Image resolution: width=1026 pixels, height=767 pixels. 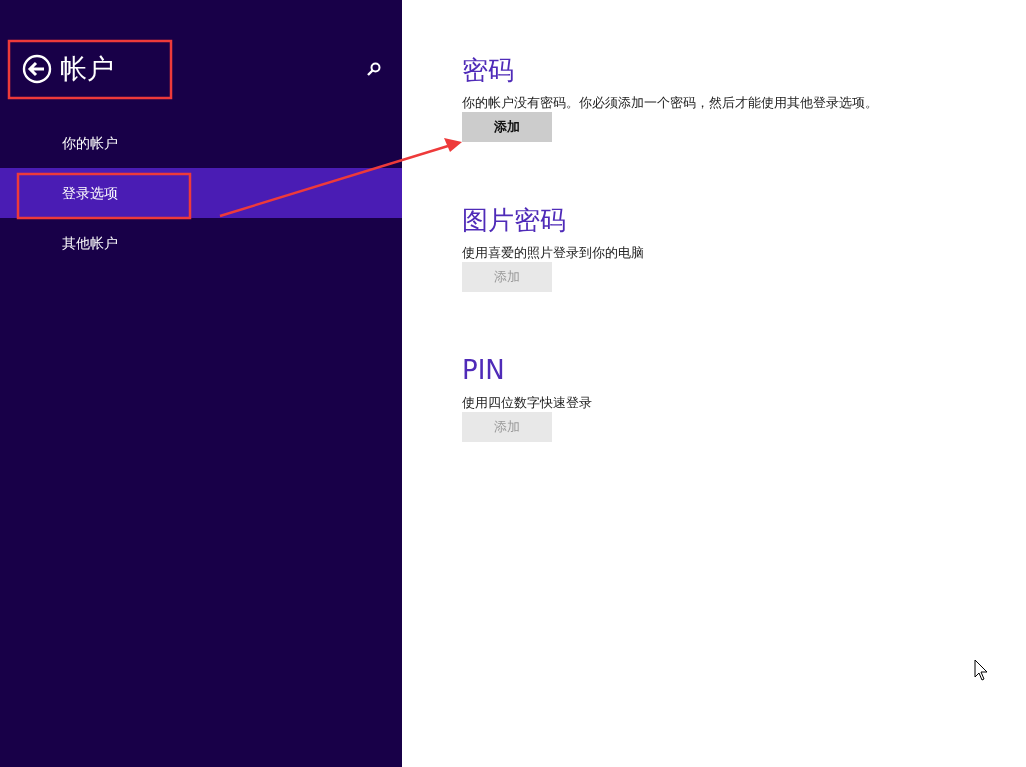 I want to click on section-heading: 图片密码, so click(x=514, y=220).